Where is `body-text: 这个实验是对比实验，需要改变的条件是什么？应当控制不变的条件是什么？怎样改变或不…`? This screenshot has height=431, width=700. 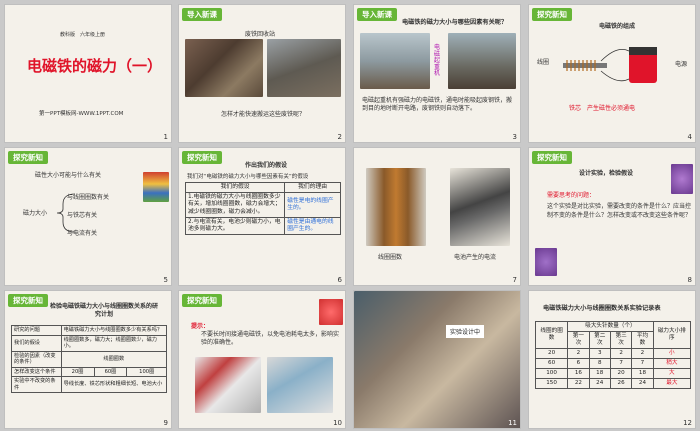
body-text: 这个实验是对比实验，需要改变的条件是什么？应当控制不变的条件是什么？怎样改变或不… is located at coordinates (619, 211).